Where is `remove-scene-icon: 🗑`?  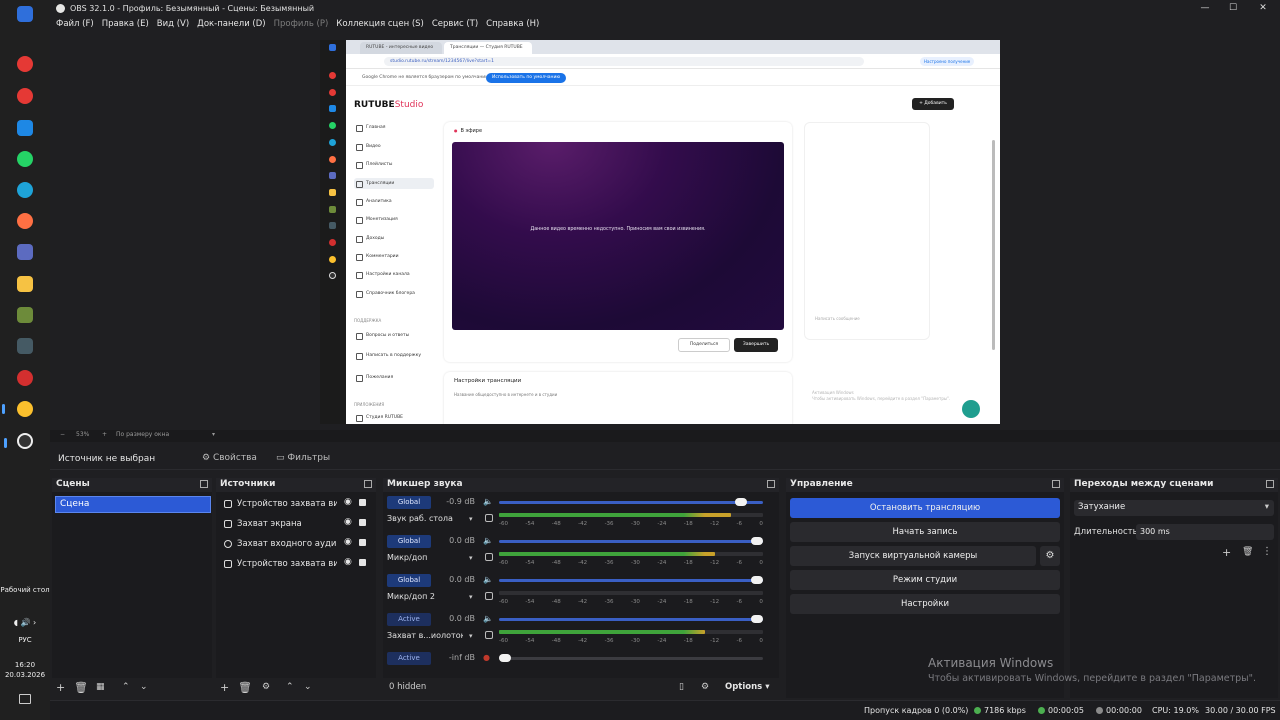 remove-scene-icon: 🗑 is located at coordinates (81, 687).